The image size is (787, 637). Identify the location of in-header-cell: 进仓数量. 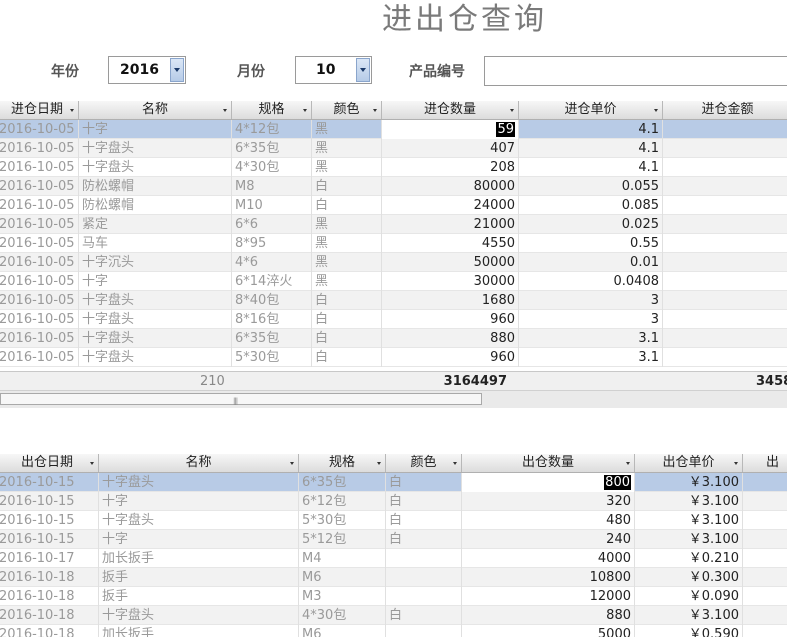
(450, 110).